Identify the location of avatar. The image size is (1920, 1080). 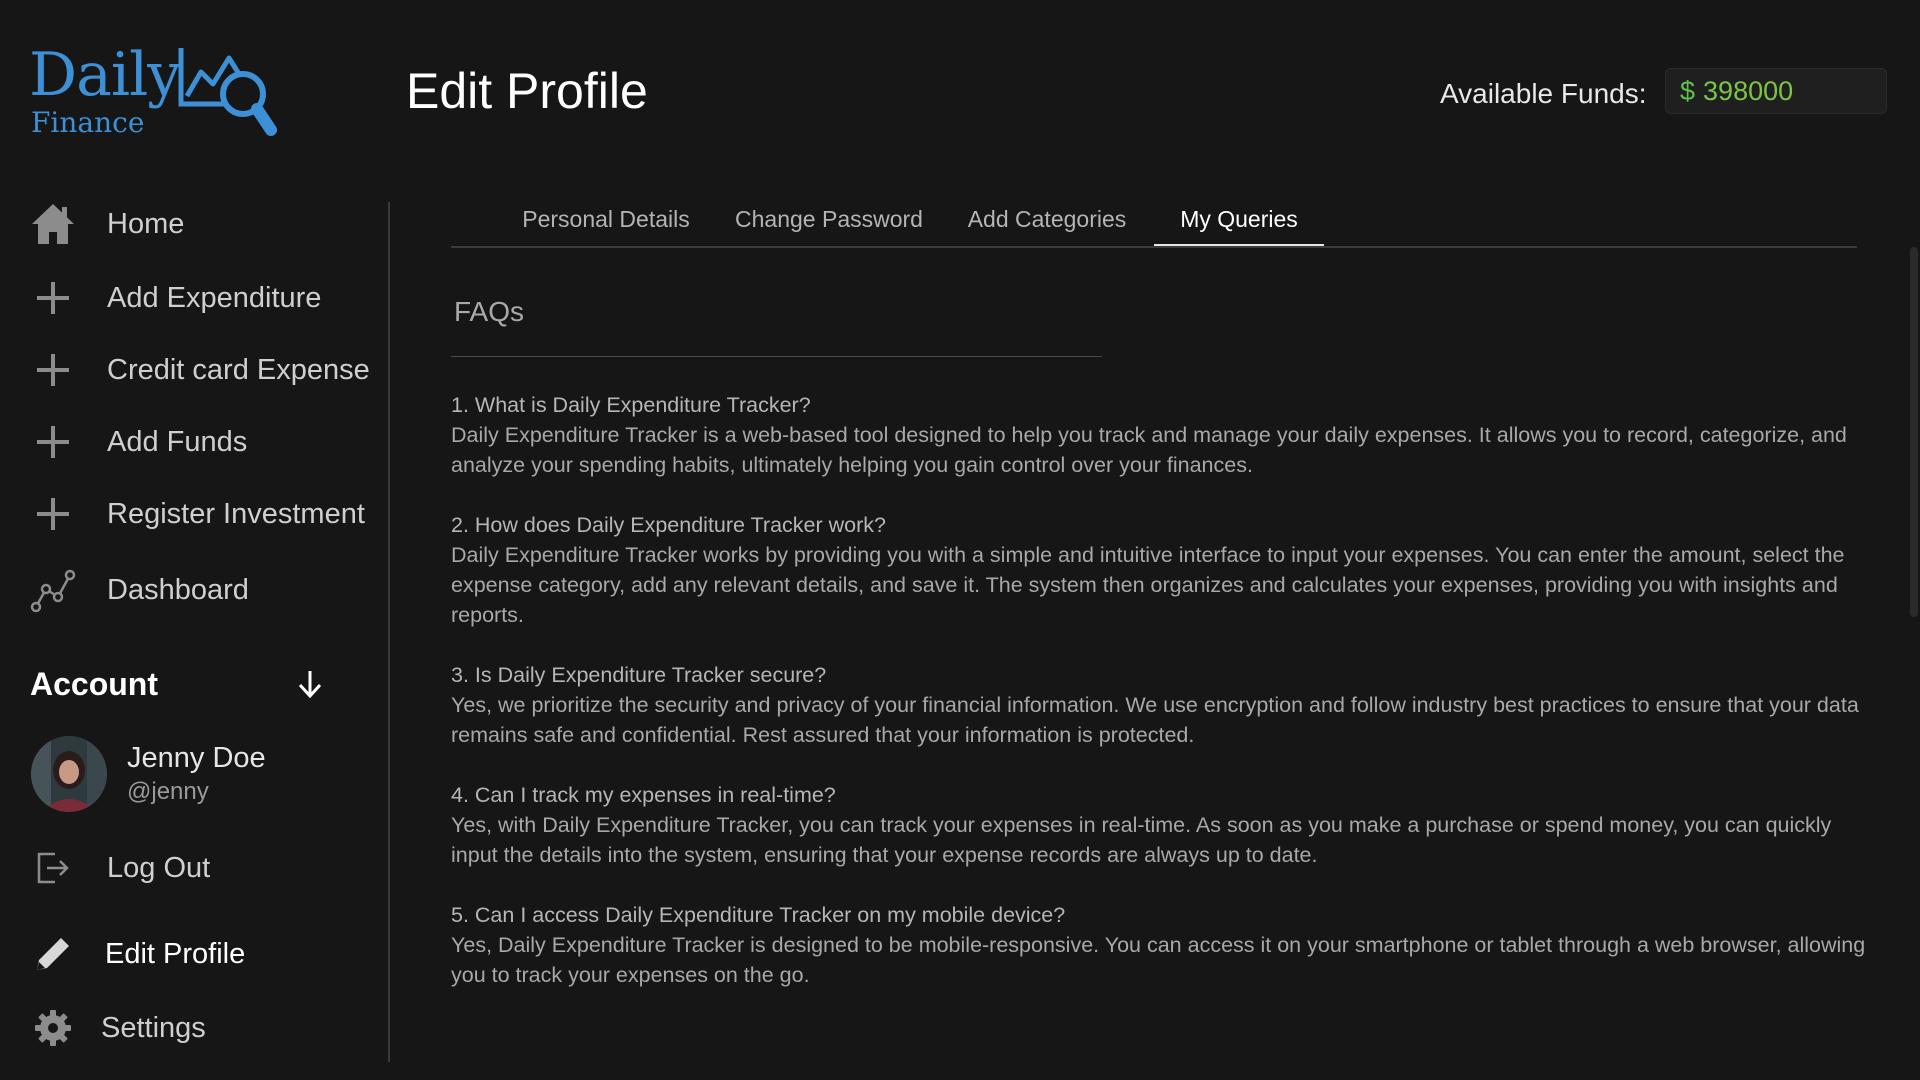
(69, 774).